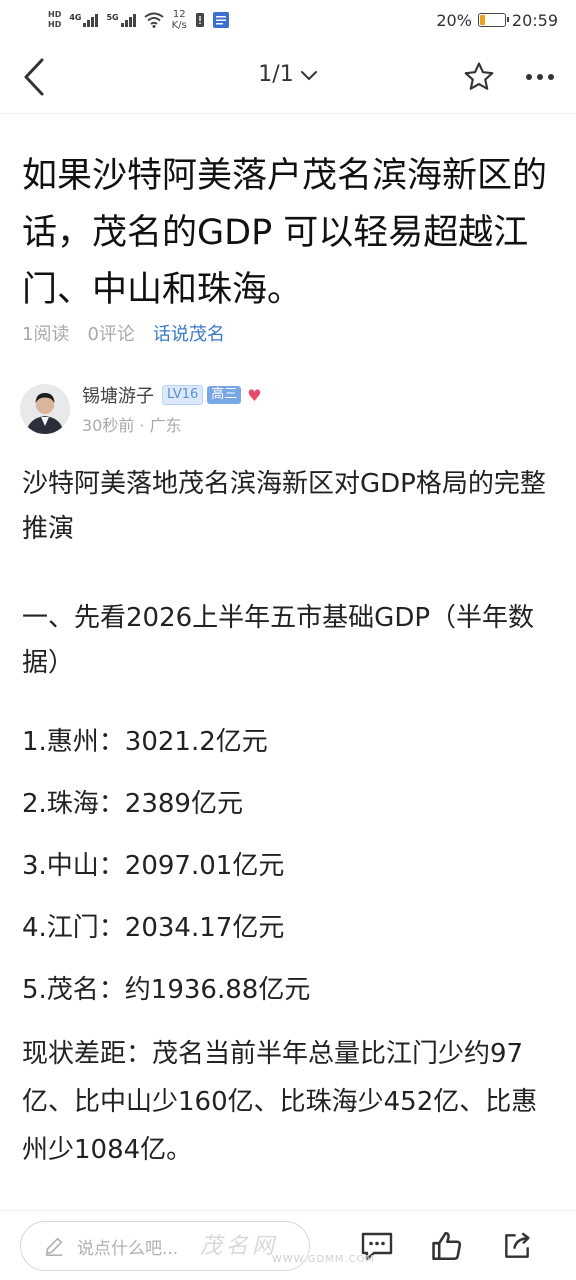 Image resolution: width=576 pixels, height=1280 pixels. What do you see at coordinates (183, 395) in the screenshot?
I see `level-badge: LV16` at bounding box center [183, 395].